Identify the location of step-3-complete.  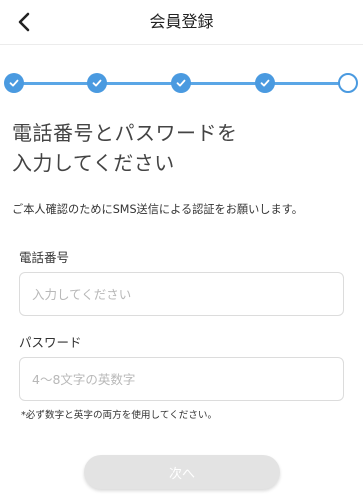
(181, 83).